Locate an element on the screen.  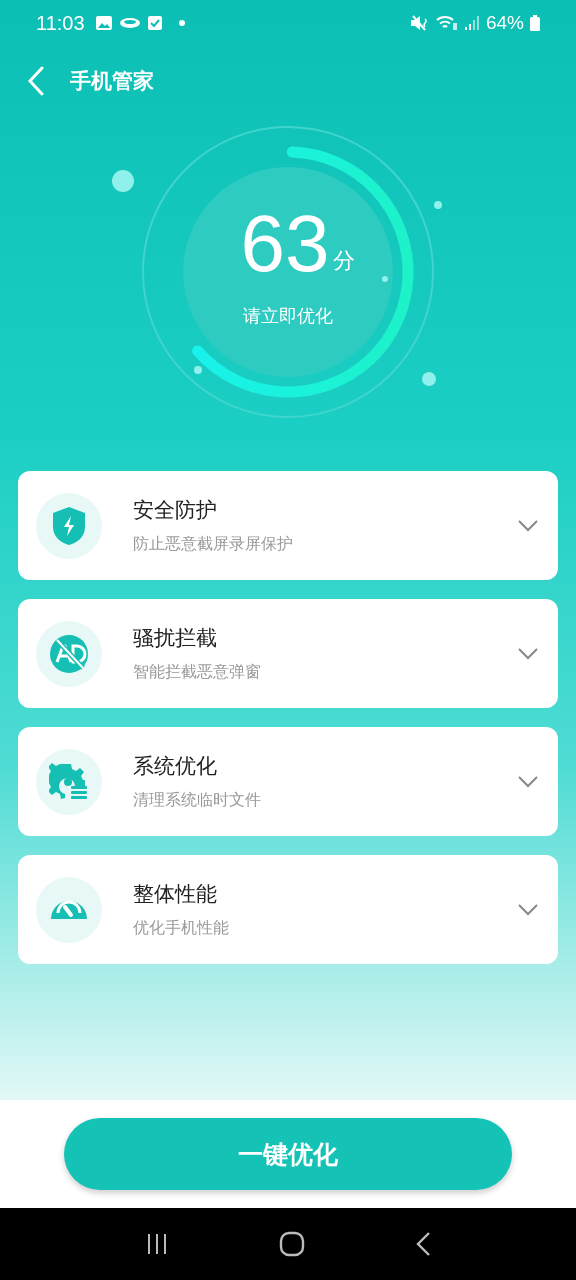
feature-title: 系统优化 is located at coordinates (175, 766).